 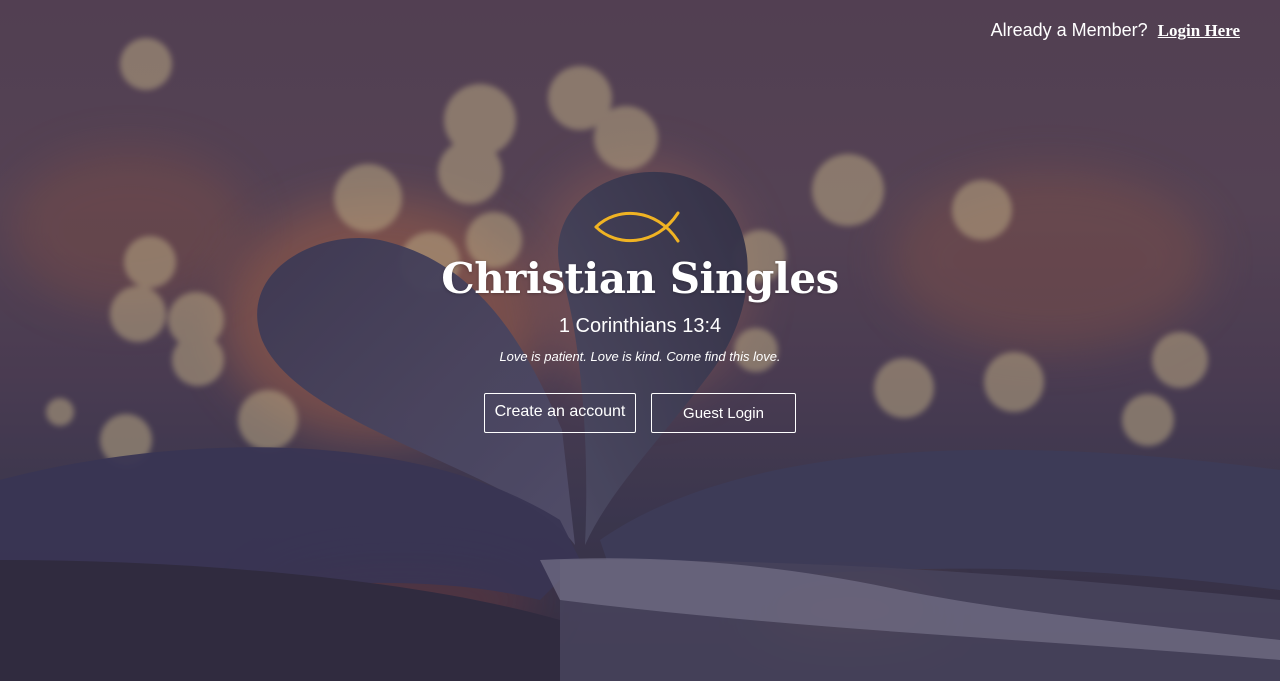 I want to click on member-prompt: Already a Member?, so click(x=1069, y=30).